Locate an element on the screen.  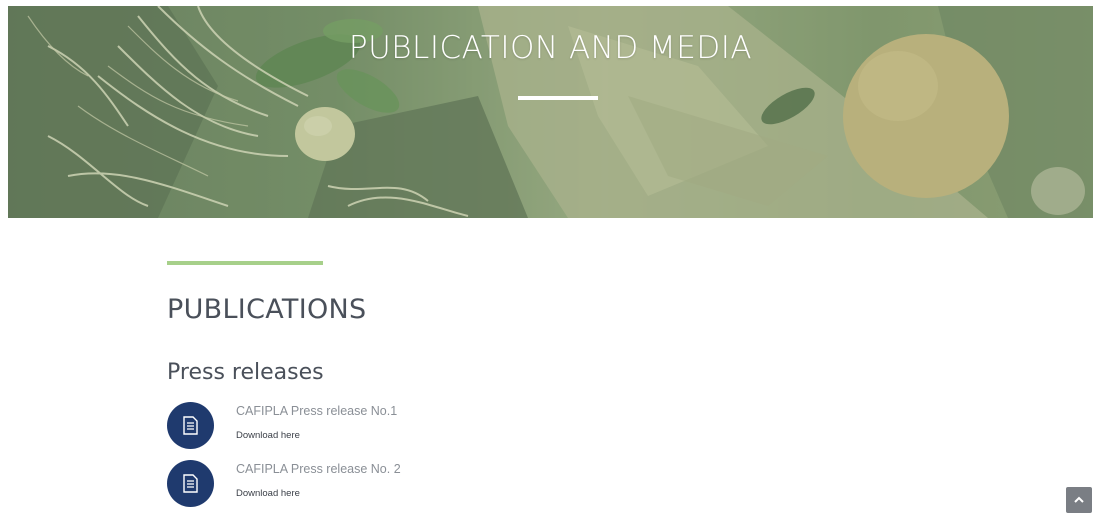
hero-title-underline is located at coordinates (558, 98).